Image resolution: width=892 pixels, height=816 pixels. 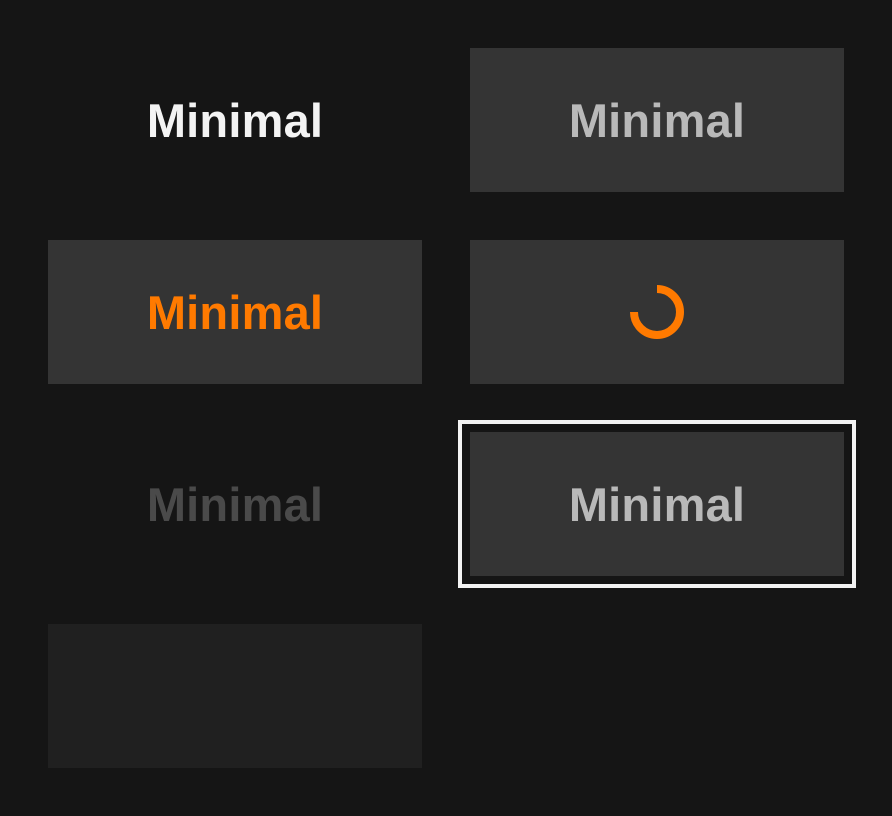 I want to click on minimal-button-default: Minimal, so click(x=235, y=120).